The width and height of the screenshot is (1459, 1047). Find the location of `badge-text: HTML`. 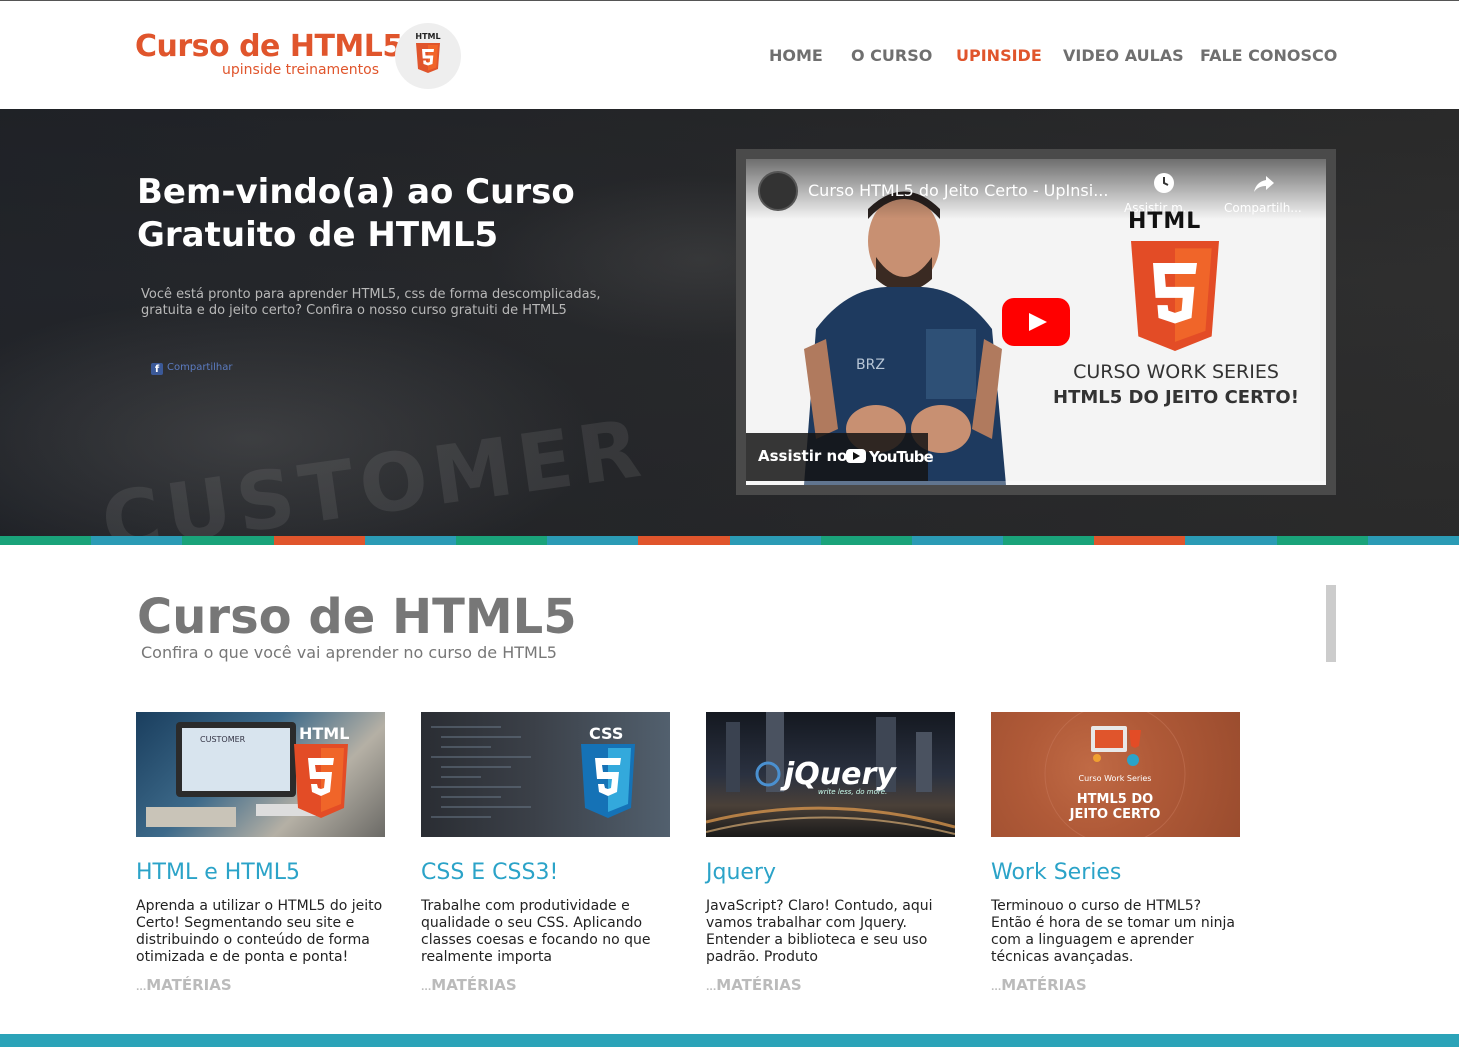

badge-text: HTML is located at coordinates (428, 36).